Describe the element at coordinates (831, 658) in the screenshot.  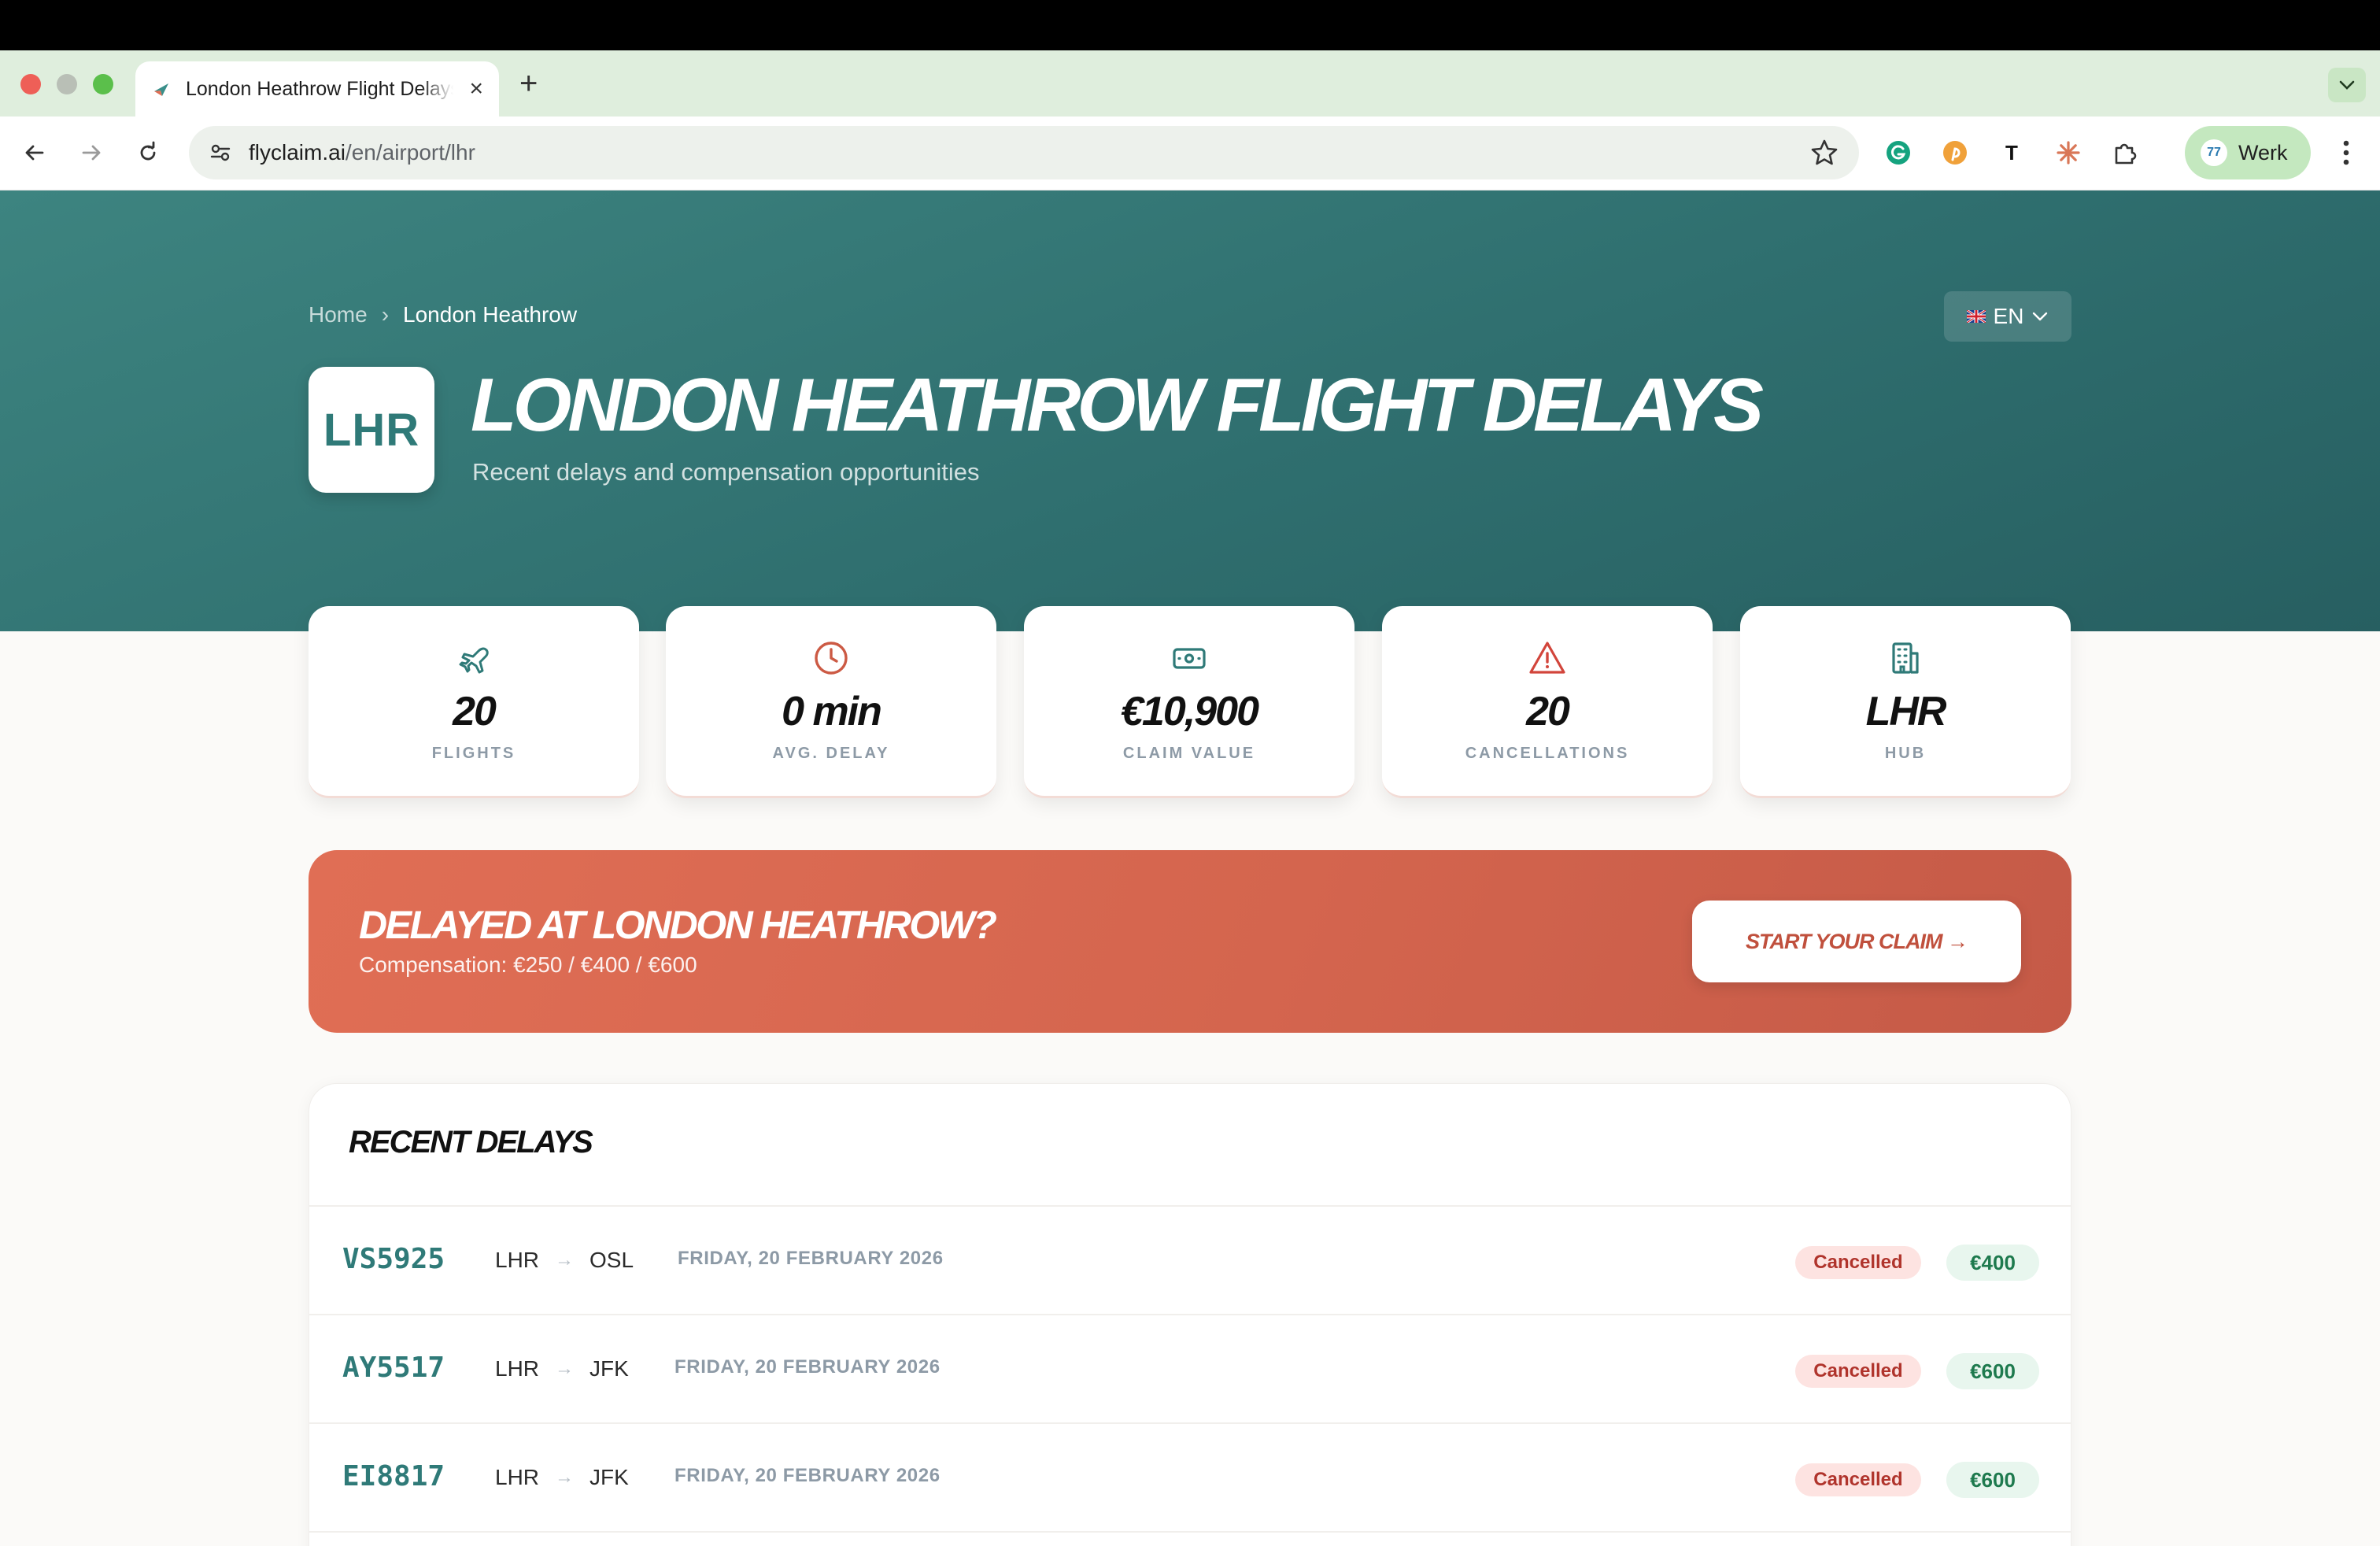
I see `clock-icon` at that location.